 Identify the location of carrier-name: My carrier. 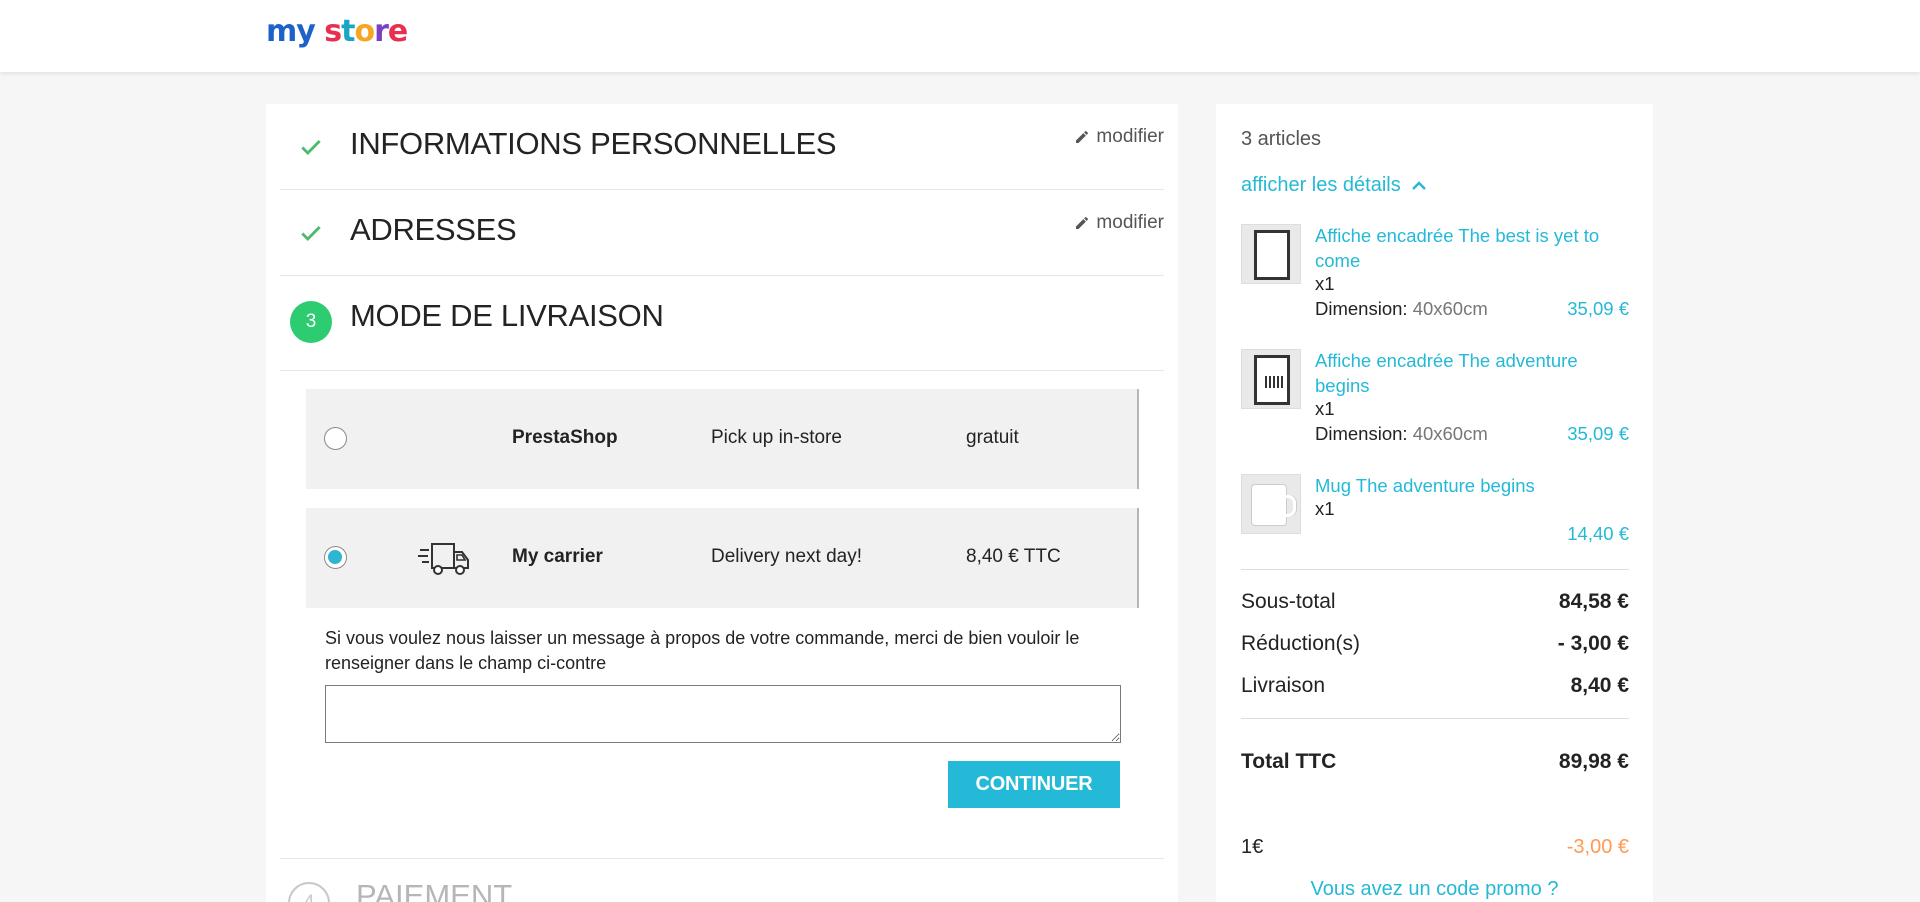
(557, 556).